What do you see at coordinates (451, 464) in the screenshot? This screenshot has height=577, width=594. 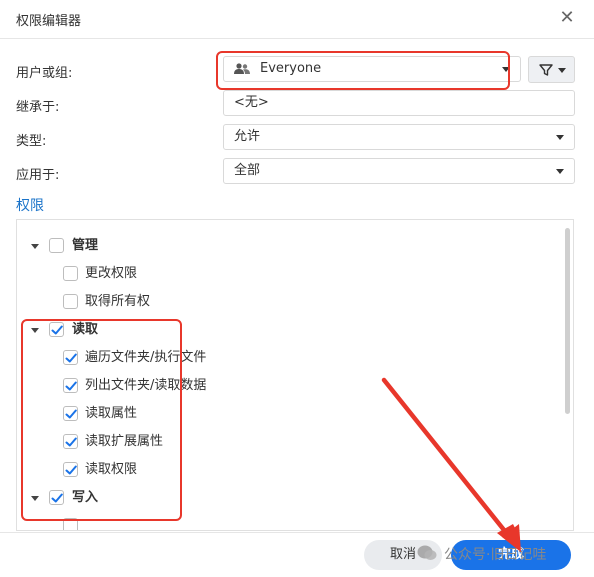 I see `arrow-annotation` at bounding box center [451, 464].